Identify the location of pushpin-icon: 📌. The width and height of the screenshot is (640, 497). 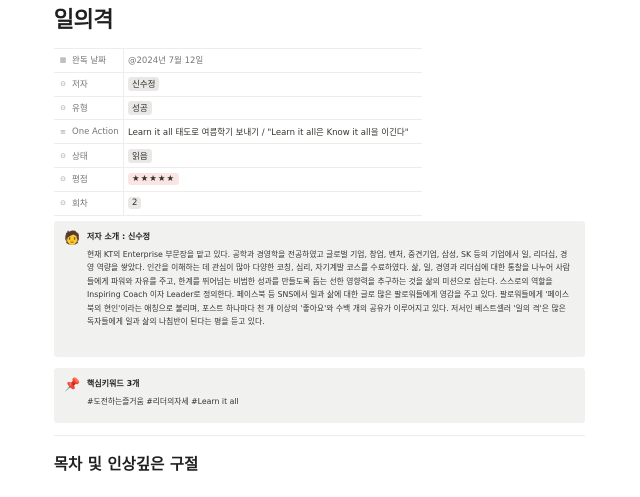
(72, 385).